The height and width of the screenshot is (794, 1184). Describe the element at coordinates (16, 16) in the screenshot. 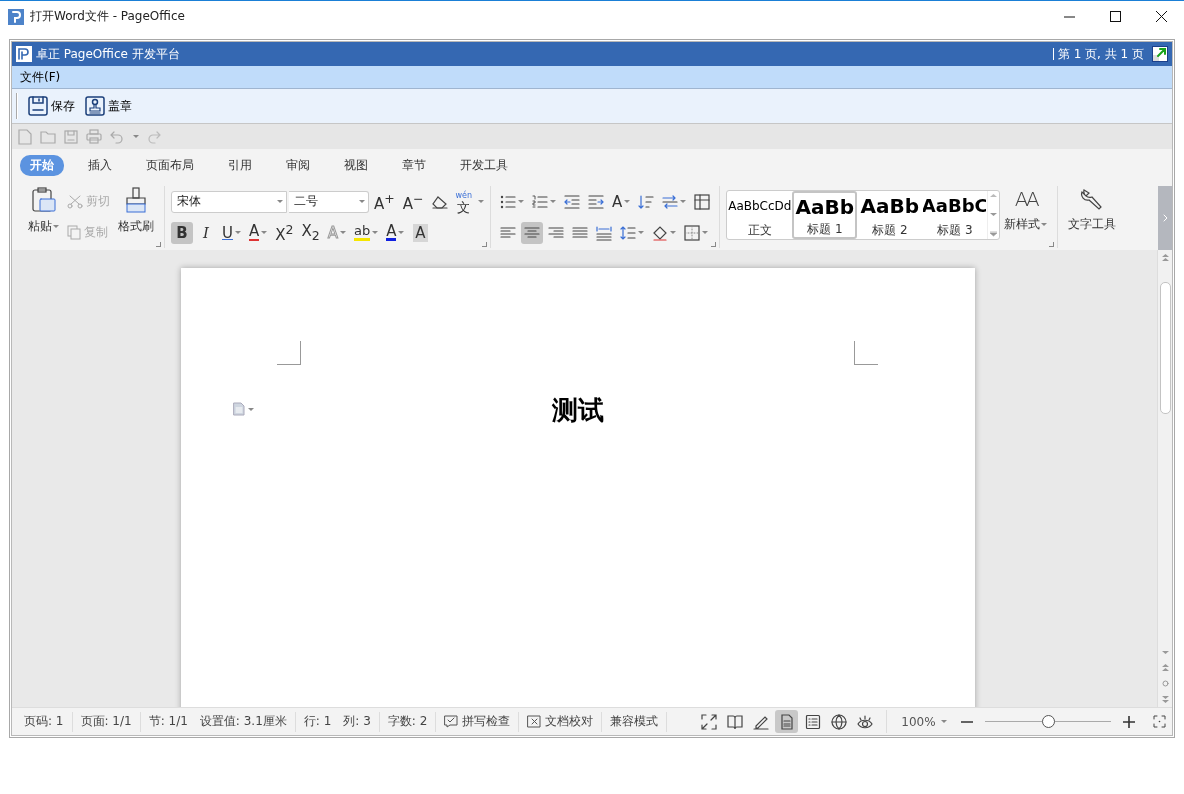

I see `app-icon` at that location.